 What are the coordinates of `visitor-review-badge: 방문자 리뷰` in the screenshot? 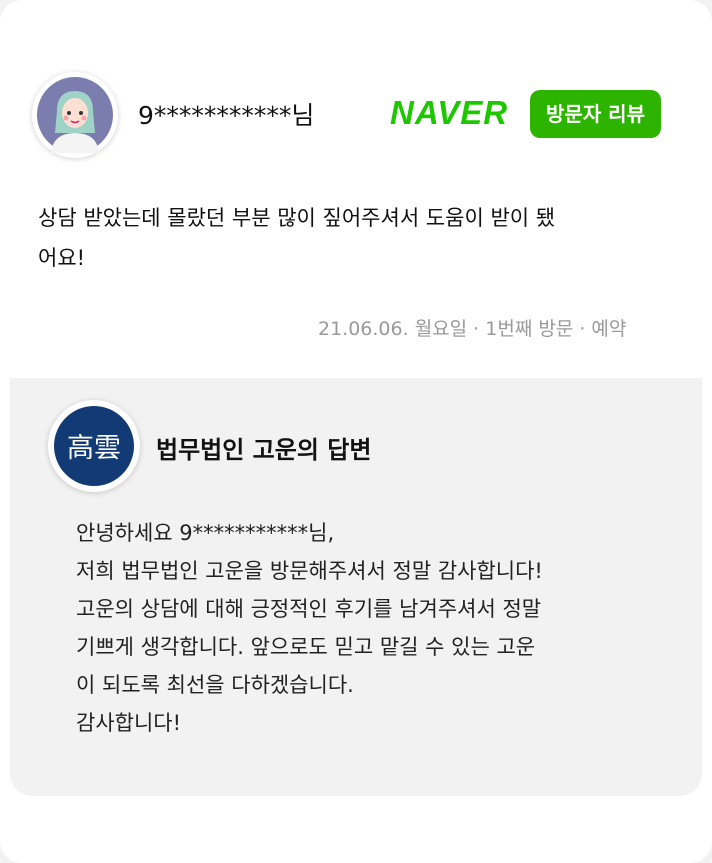 It's located at (595, 114).